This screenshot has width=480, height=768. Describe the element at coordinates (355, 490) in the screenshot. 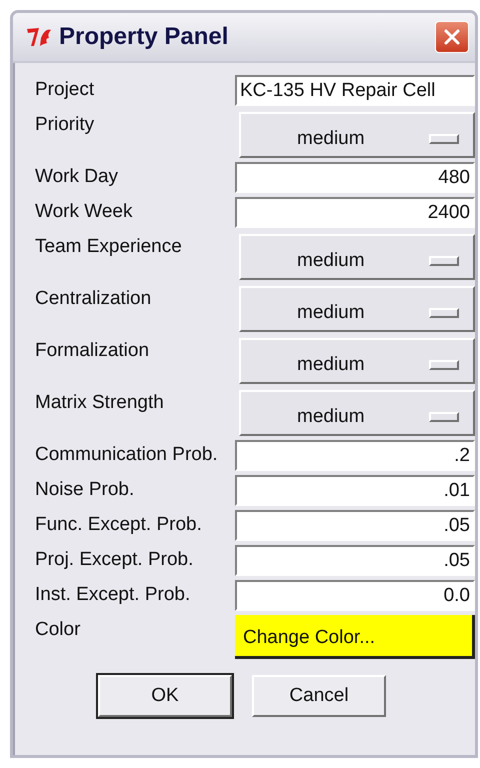

I see `input-field: .01` at that location.